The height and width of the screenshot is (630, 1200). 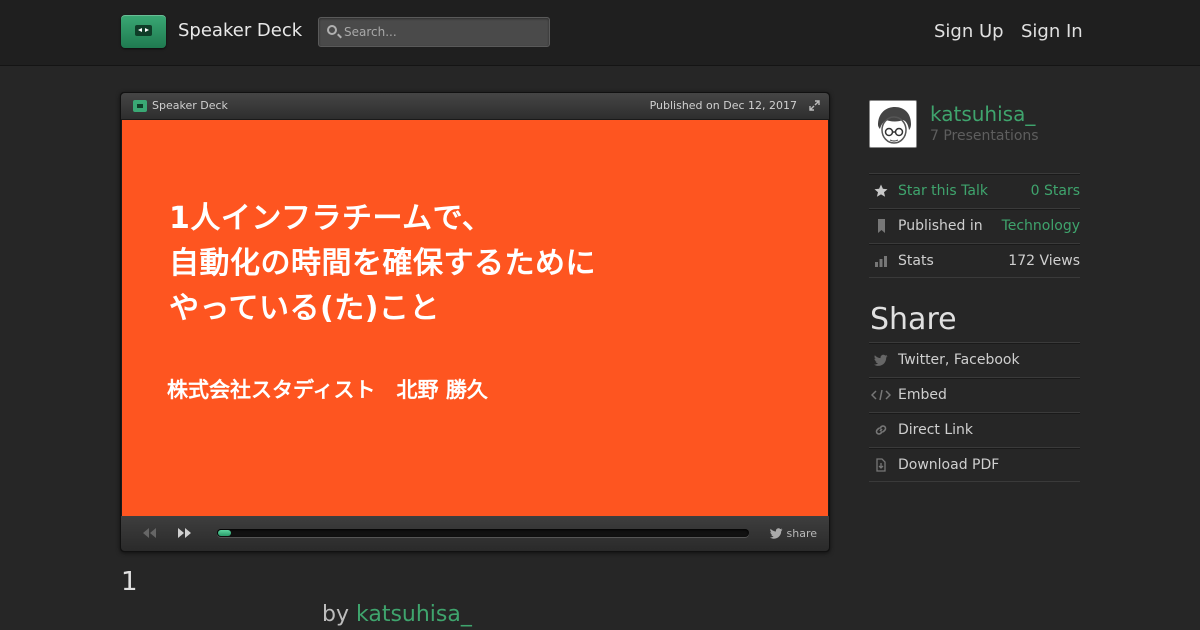 I want to click on download-icon, so click(x=881, y=465).